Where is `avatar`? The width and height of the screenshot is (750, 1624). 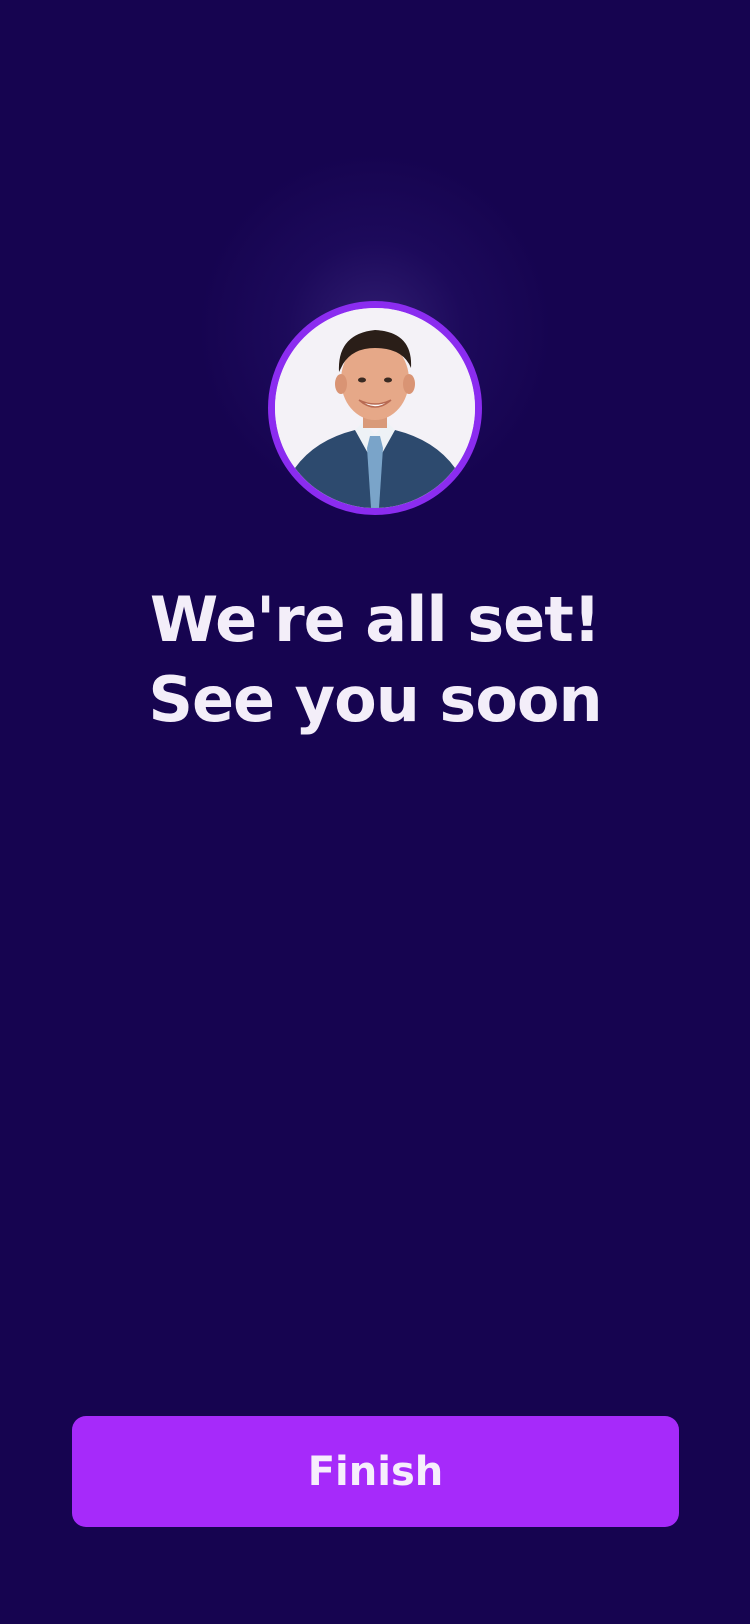 avatar is located at coordinates (375, 408).